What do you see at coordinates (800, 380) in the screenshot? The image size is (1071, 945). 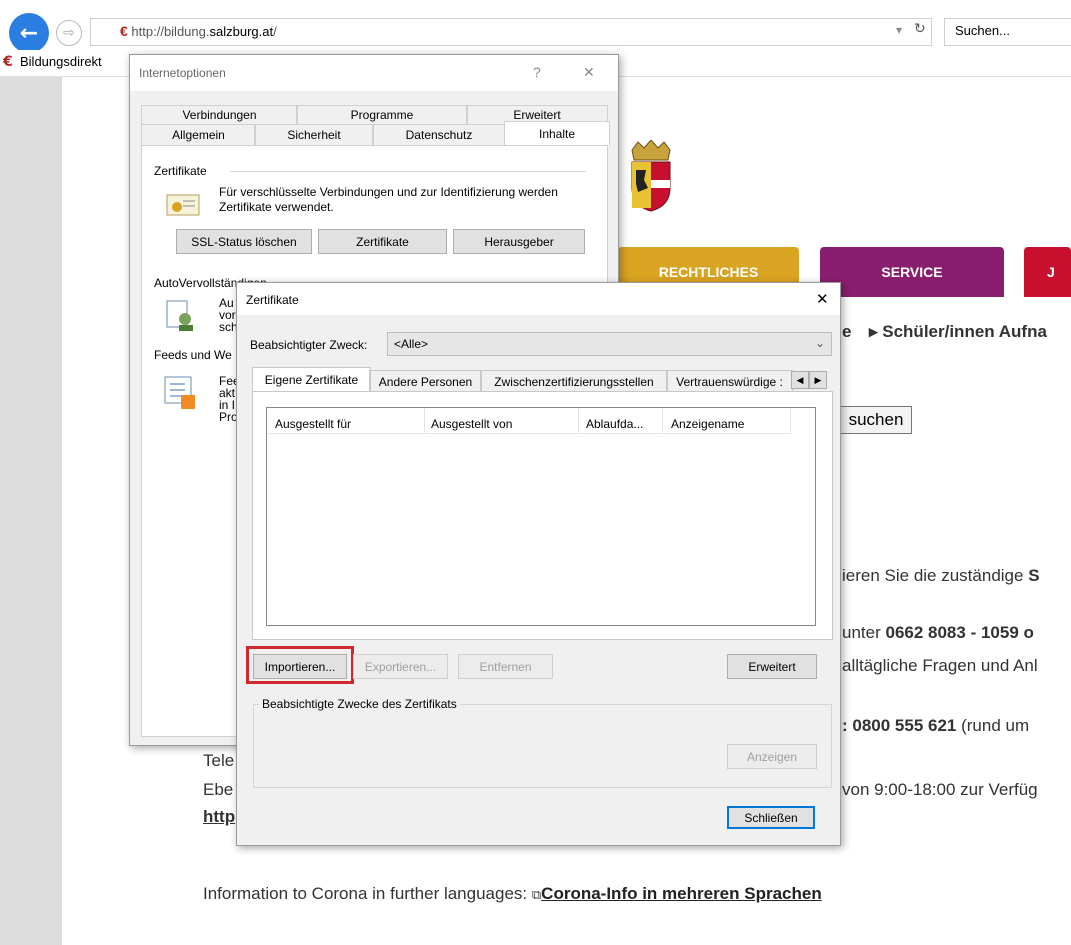 I see `tab-scroll-left-icon: ◀` at bounding box center [800, 380].